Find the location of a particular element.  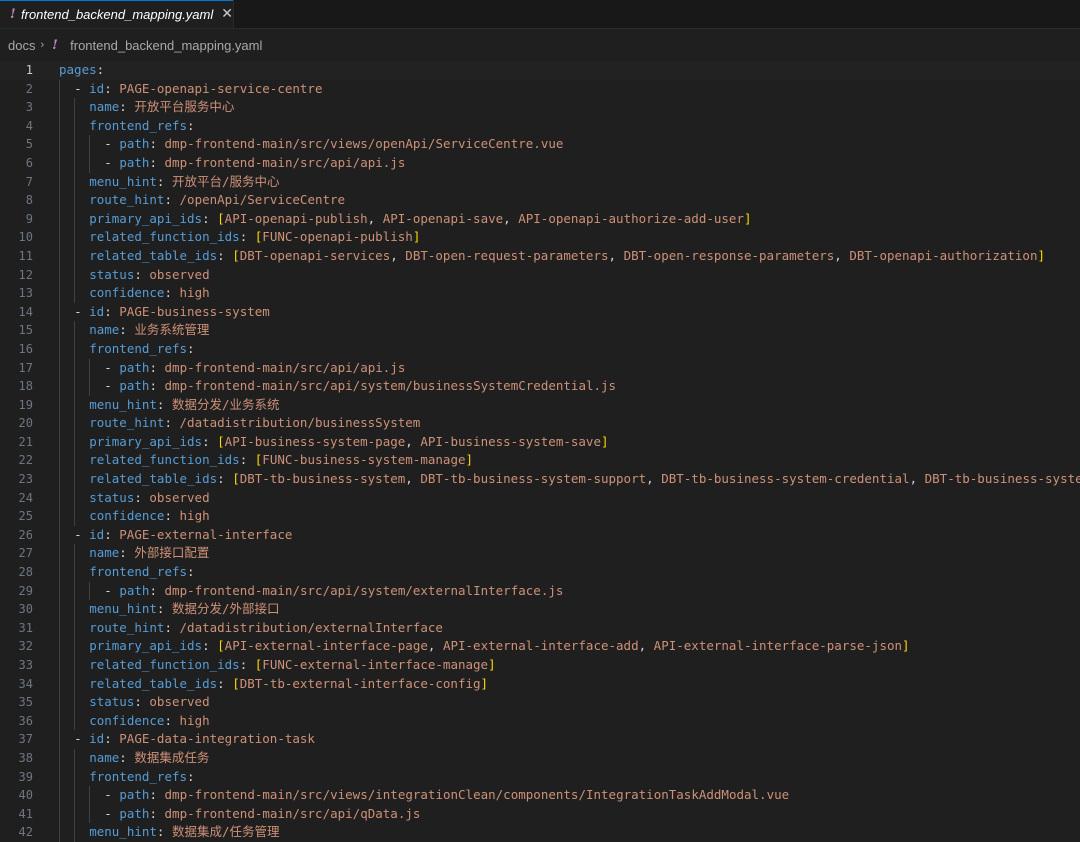

line-number: 9 is located at coordinates (29, 218).